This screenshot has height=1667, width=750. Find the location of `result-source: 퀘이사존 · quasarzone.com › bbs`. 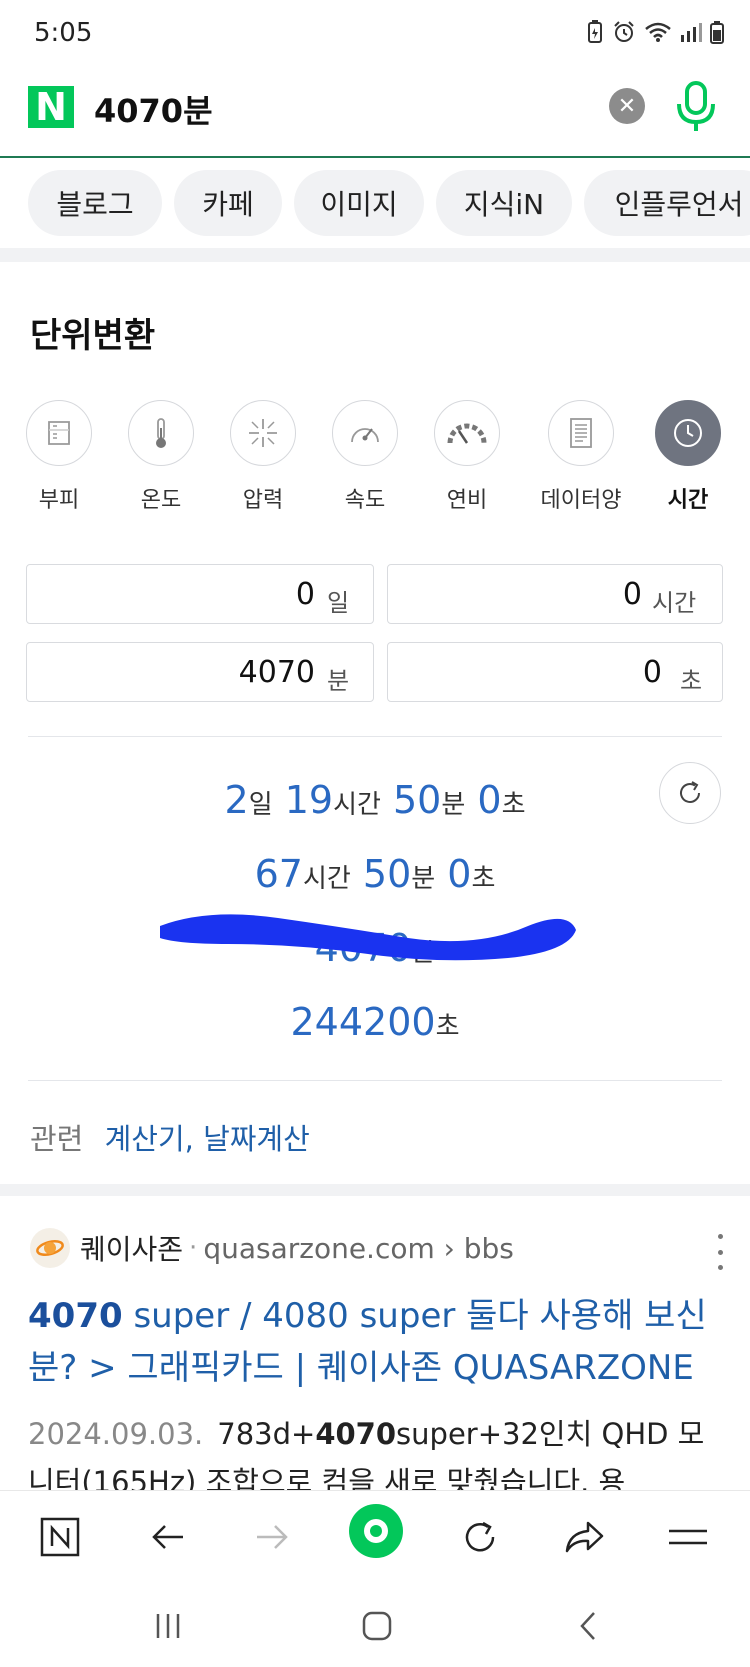

result-source: 퀘이사존 · quasarzone.com › bbs is located at coordinates (272, 1248).